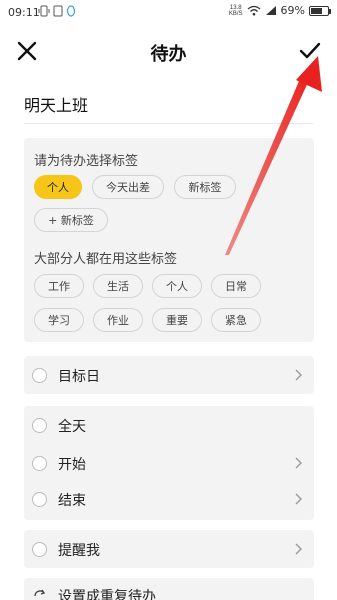  What do you see at coordinates (118, 286) in the screenshot?
I see `popular-tag-chip: 生活` at bounding box center [118, 286].